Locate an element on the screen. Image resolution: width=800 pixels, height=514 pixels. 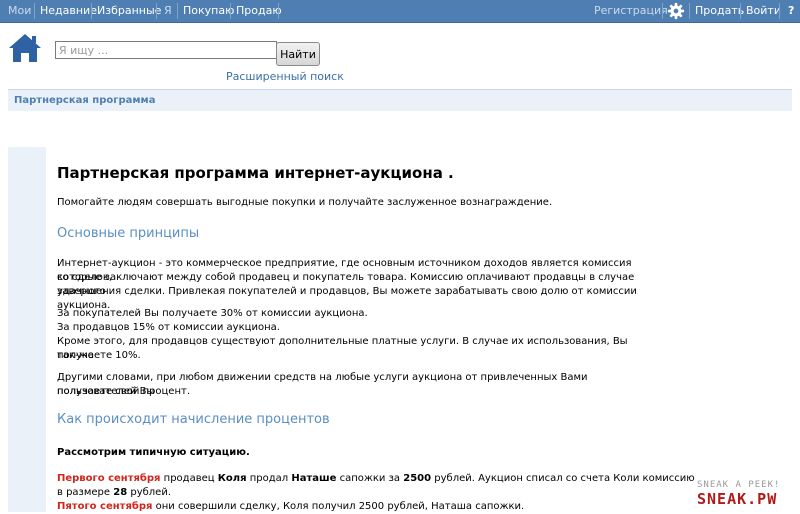
search-input is located at coordinates (166, 50).